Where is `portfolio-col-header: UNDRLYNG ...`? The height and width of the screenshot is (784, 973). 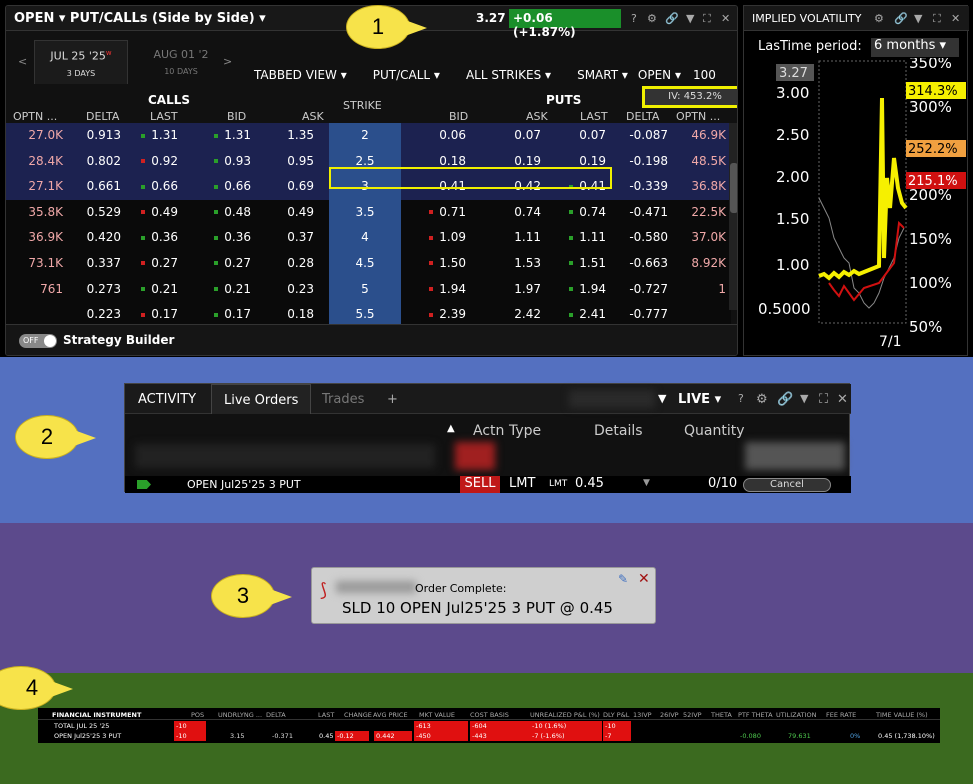 portfolio-col-header: UNDRLYNG ... is located at coordinates (240, 715).